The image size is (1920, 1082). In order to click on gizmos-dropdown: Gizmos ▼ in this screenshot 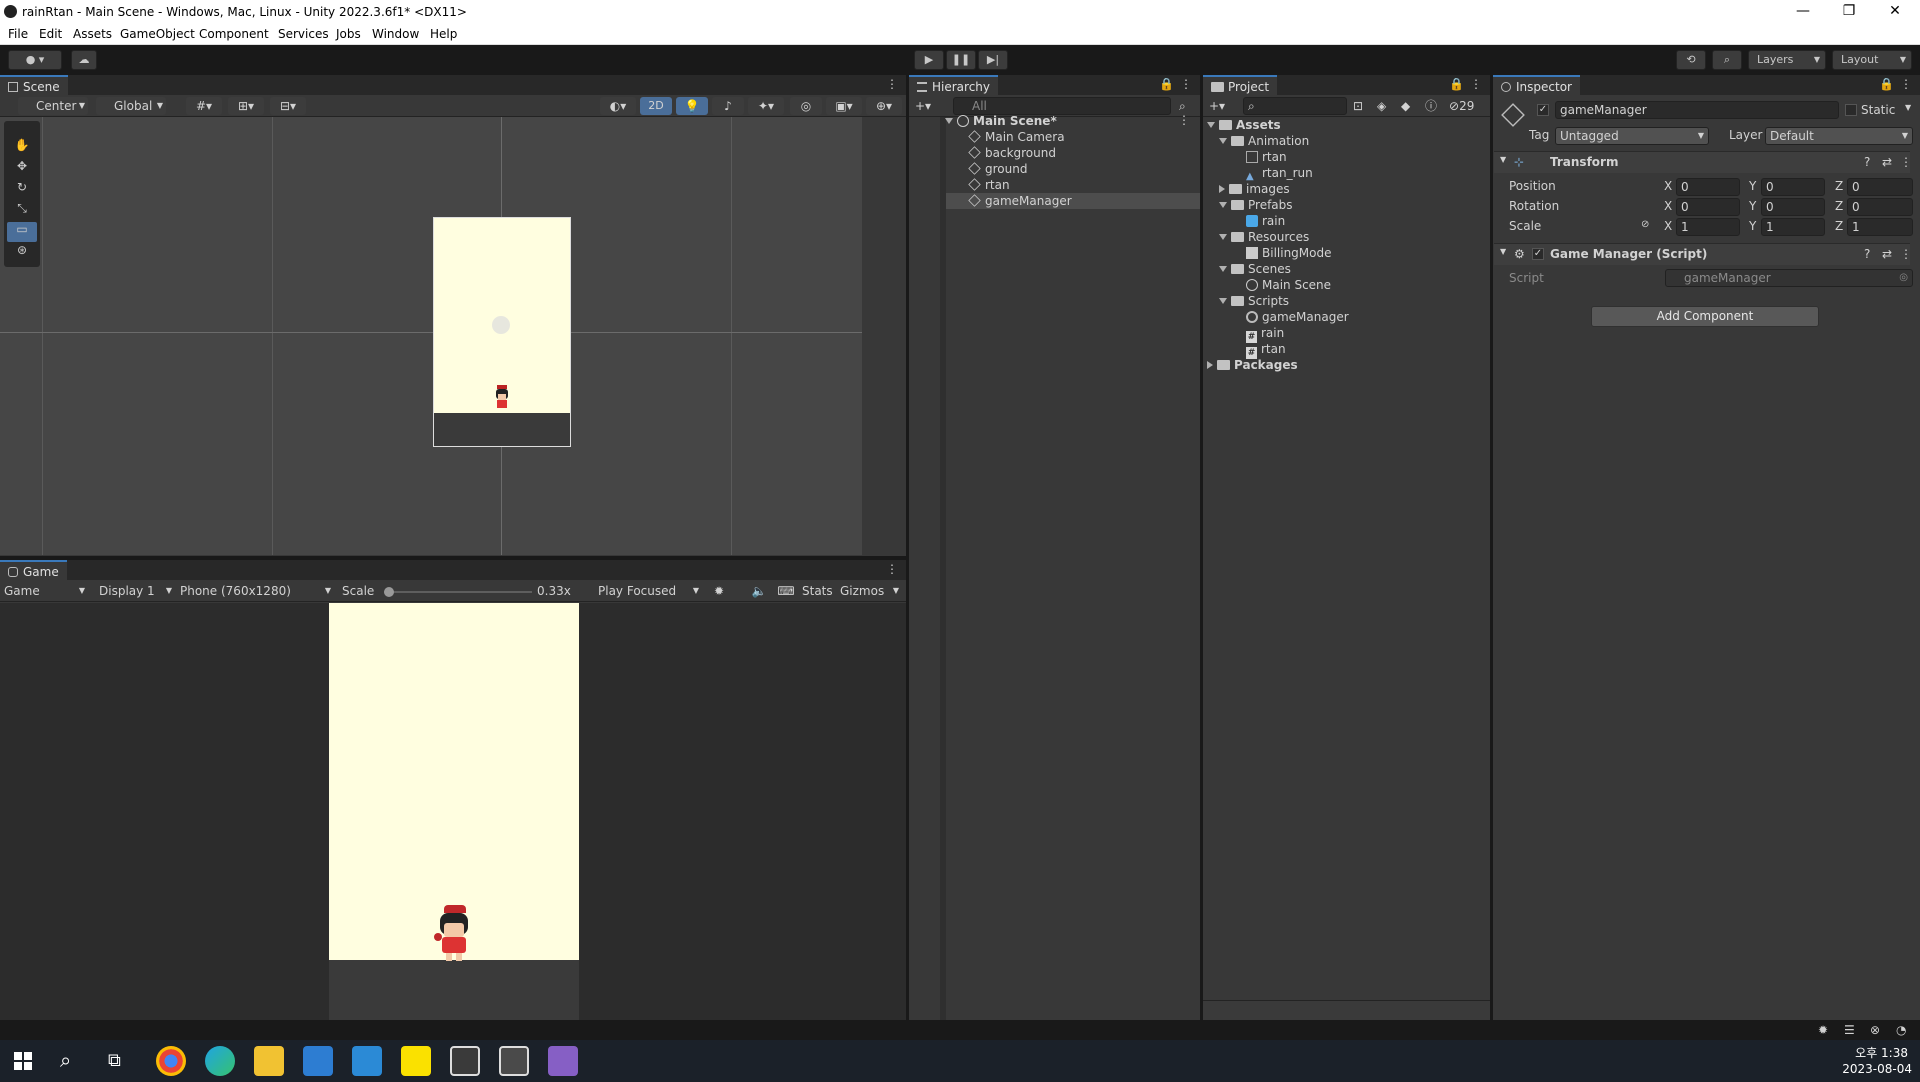, I will do `click(871, 591)`.